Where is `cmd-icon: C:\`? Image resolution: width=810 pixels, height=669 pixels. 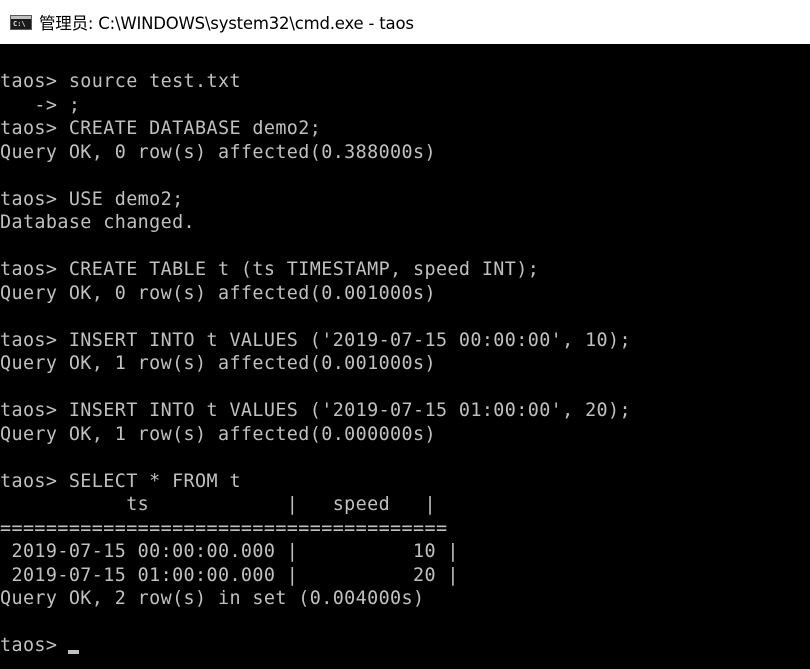
cmd-icon: C:\ is located at coordinates (21, 22).